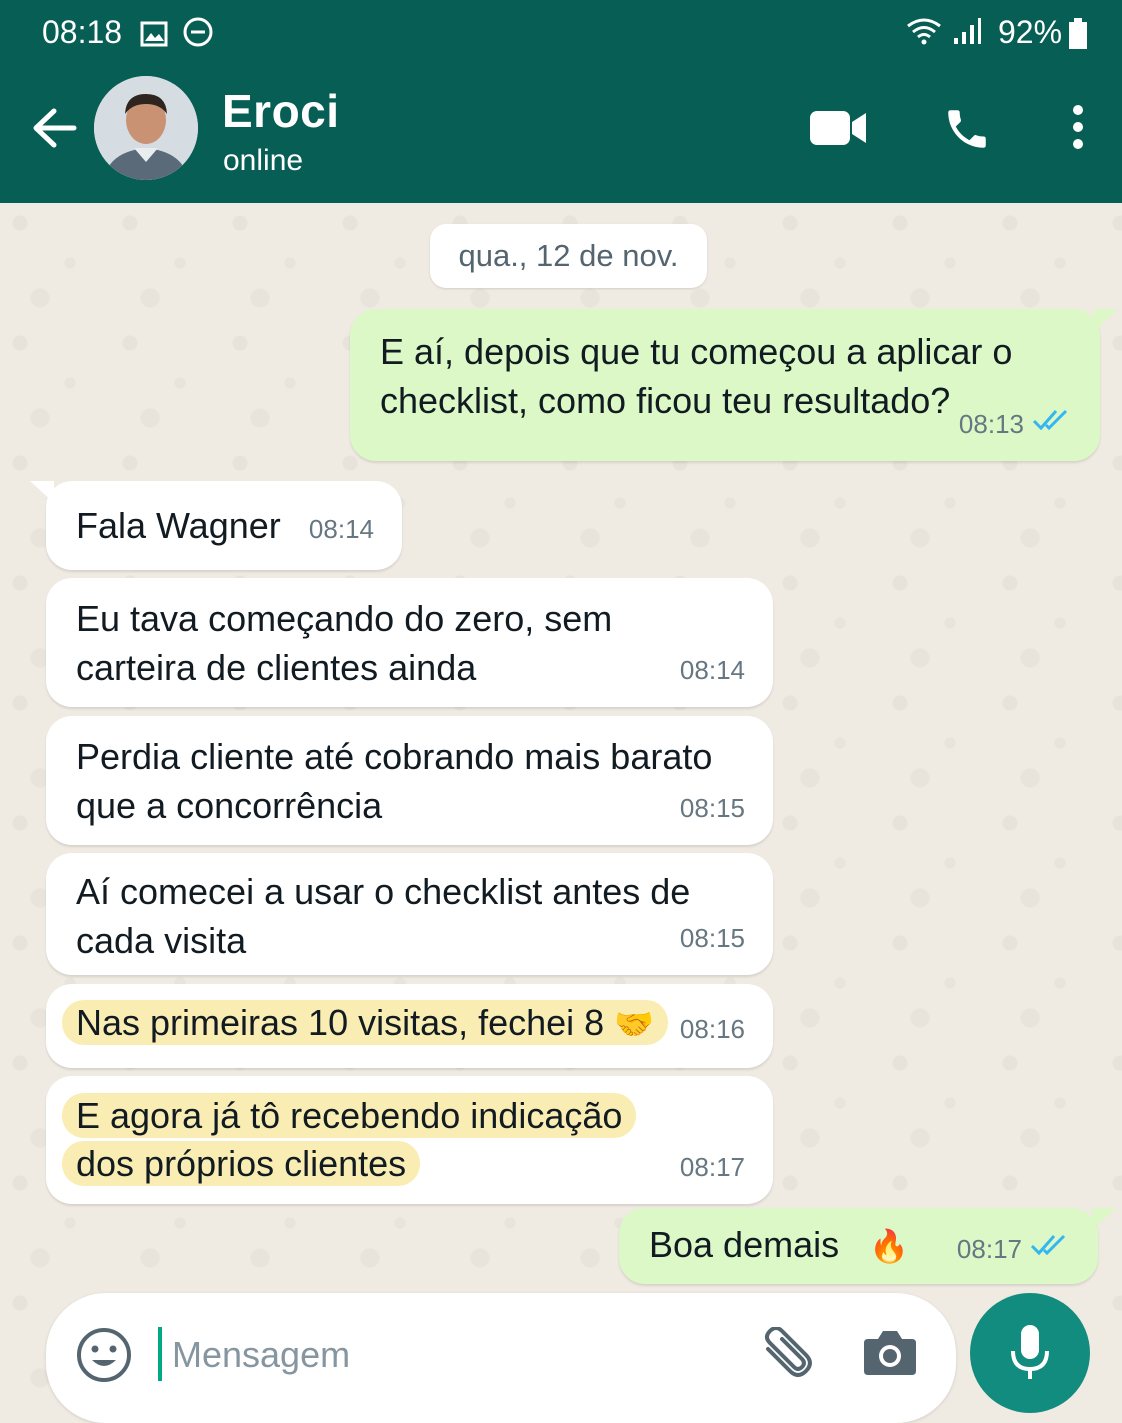  Describe the element at coordinates (889, 1246) in the screenshot. I see `fire-emoji: 🔥` at that location.